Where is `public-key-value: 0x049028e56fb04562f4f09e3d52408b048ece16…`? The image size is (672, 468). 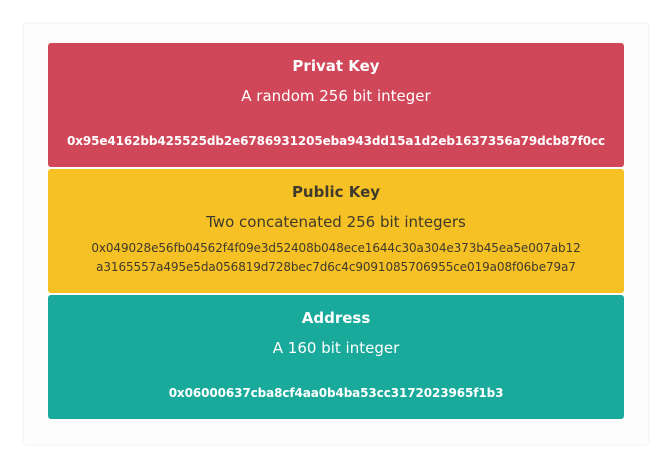 public-key-value: 0x049028e56fb04562f4f09e3d52408b048ece16… is located at coordinates (336, 258).